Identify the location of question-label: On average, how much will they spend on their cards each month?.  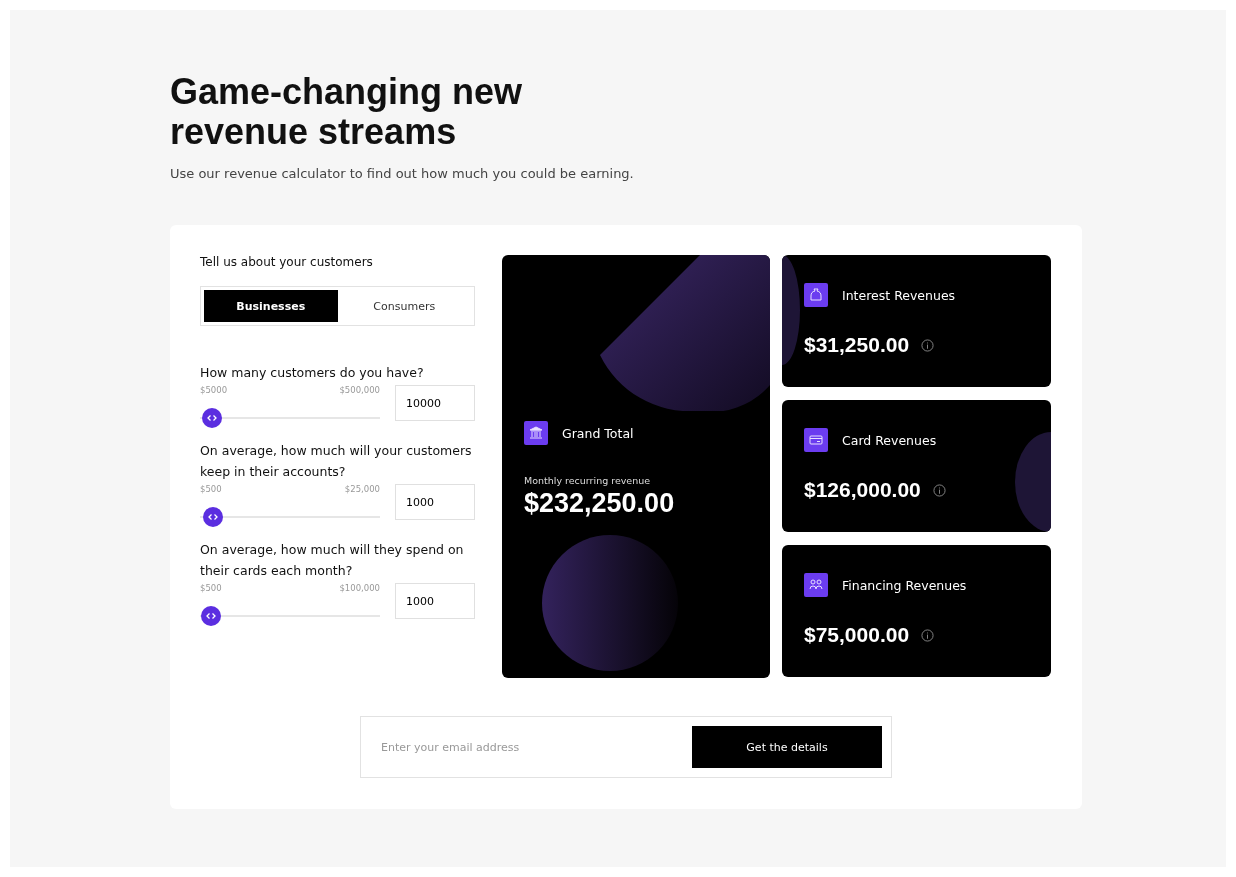
(332, 560).